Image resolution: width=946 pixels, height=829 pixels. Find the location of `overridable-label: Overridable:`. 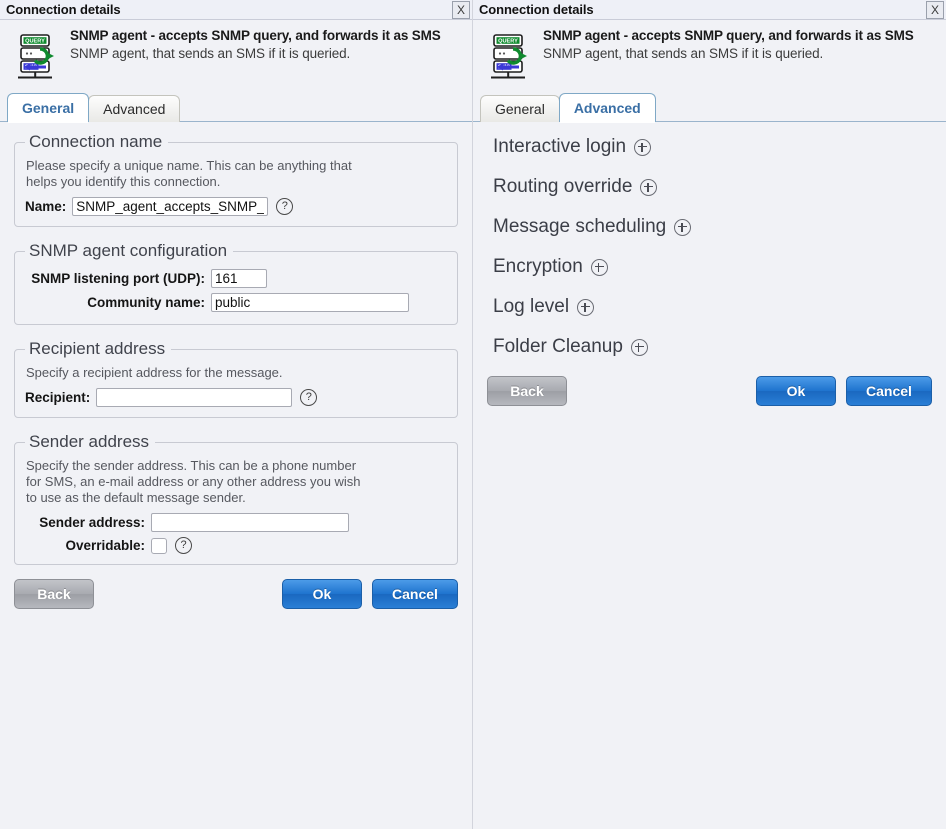

overridable-label: Overridable: is located at coordinates (105, 545).